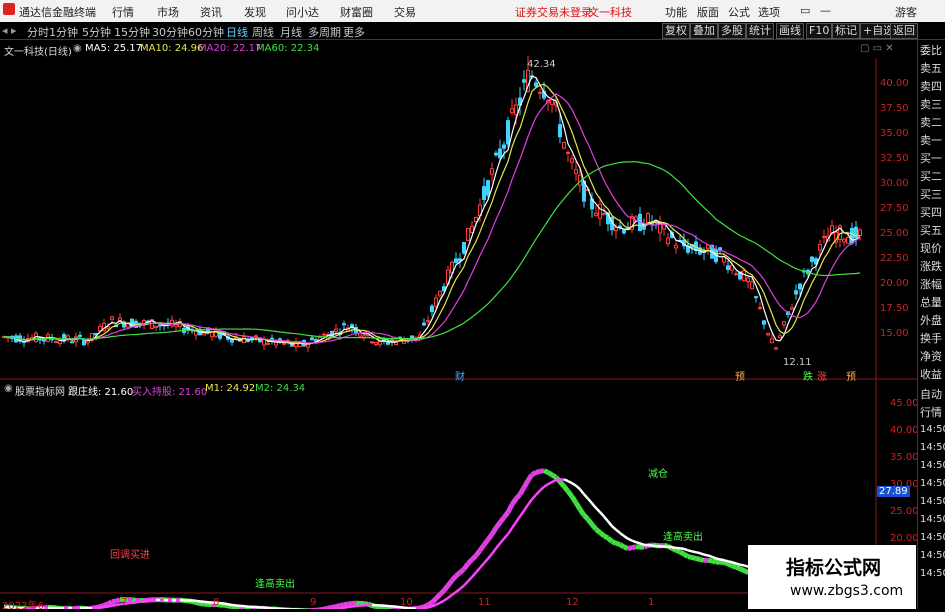  What do you see at coordinates (354, 32) in the screenshot?
I see `period-more: 更多` at bounding box center [354, 32].